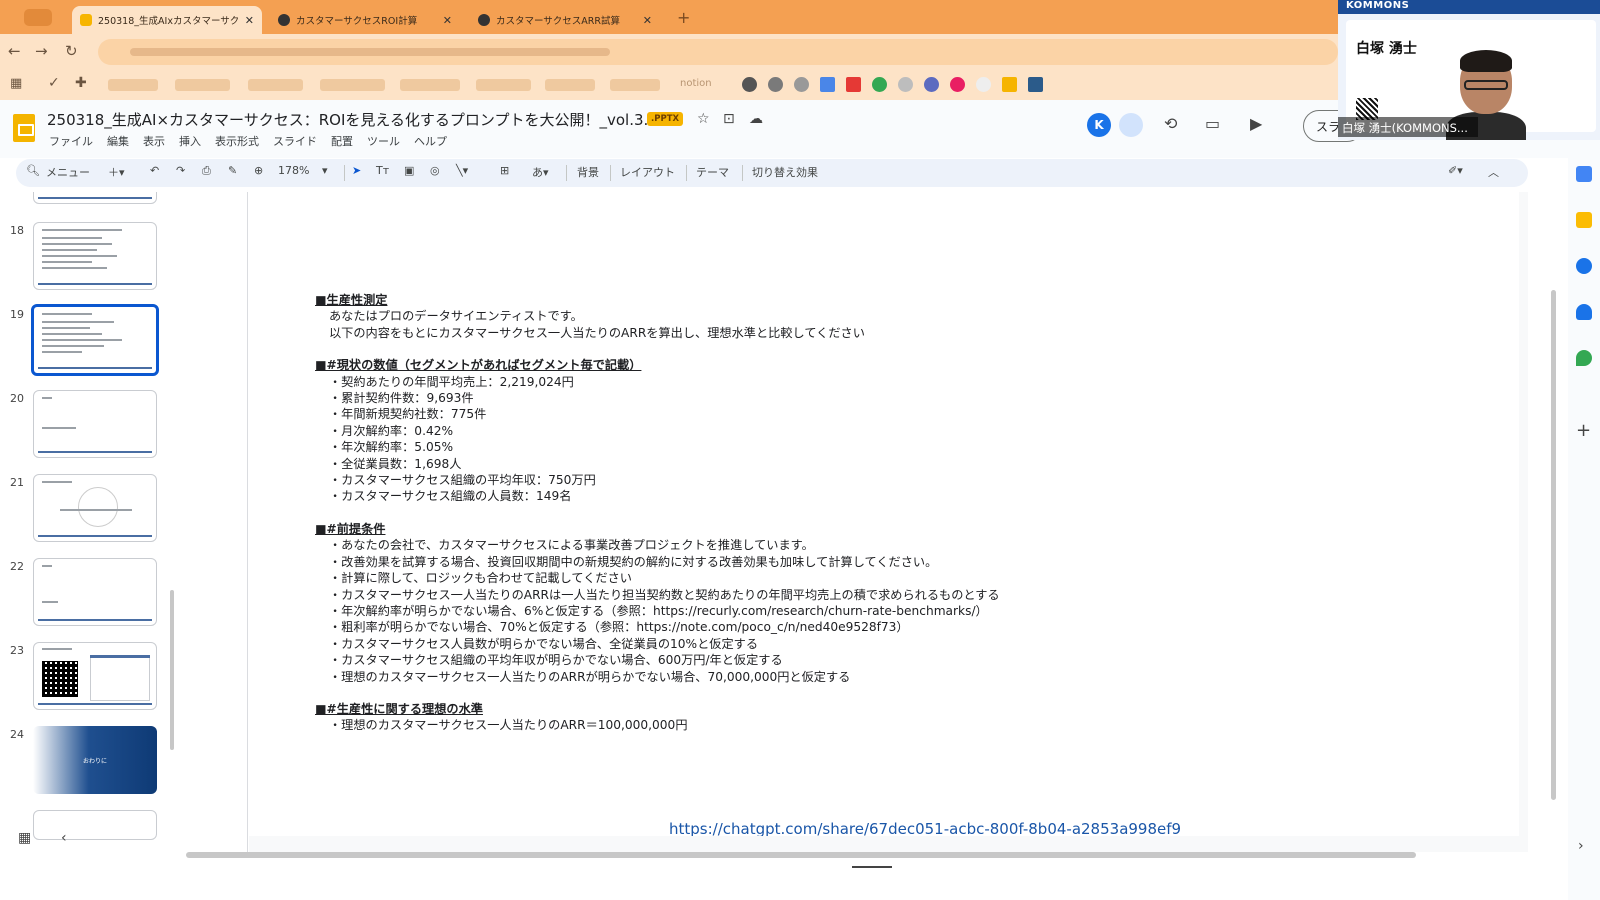  Describe the element at coordinates (295, 141) in the screenshot. I see `menu-slide: スライド` at that location.